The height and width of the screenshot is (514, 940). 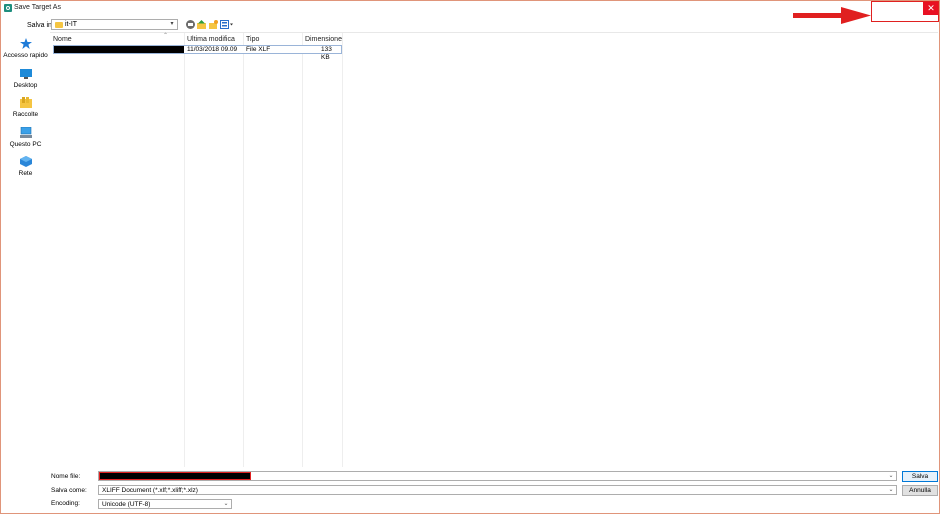 I want to click on annotation-arrow-icon, so click(x=832, y=15).